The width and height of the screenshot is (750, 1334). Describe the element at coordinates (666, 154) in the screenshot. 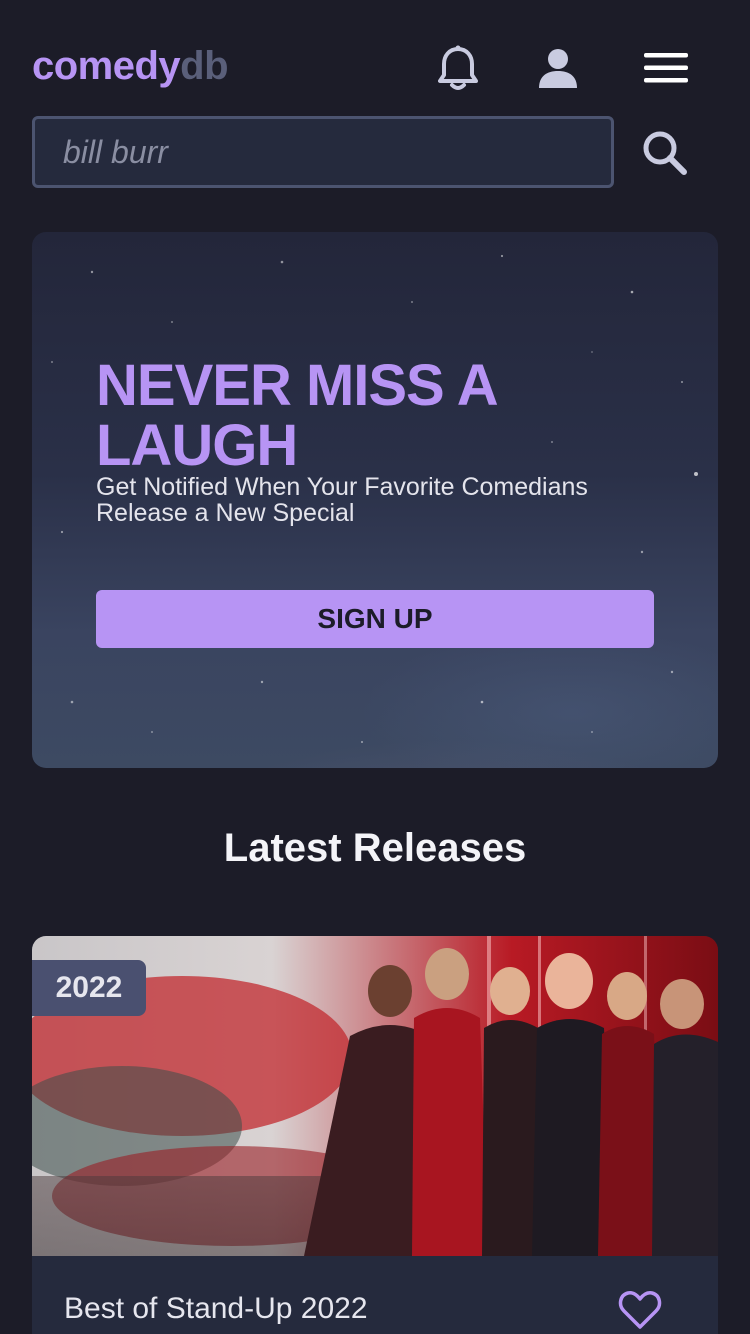

I see `search-icon` at that location.